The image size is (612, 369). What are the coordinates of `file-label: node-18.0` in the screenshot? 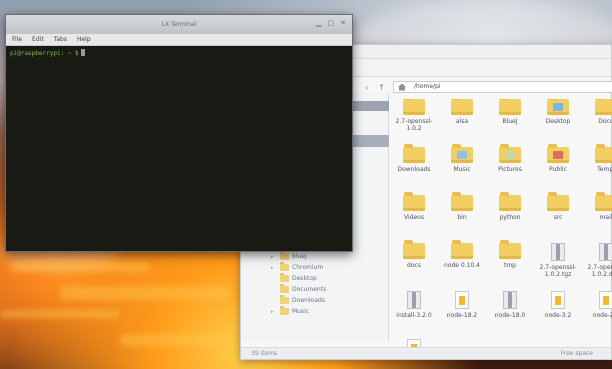 It's located at (510, 315).